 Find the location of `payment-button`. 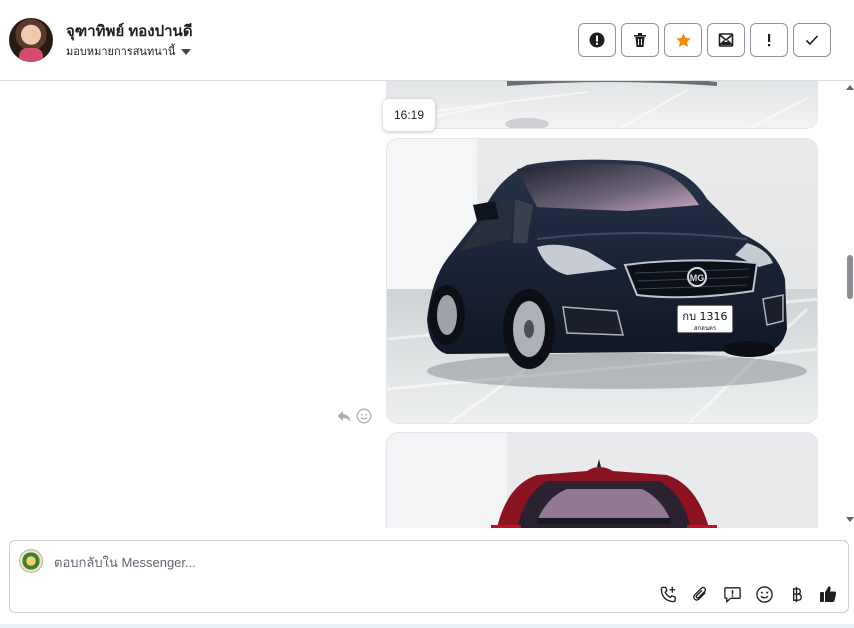

payment-button is located at coordinates (796, 594).